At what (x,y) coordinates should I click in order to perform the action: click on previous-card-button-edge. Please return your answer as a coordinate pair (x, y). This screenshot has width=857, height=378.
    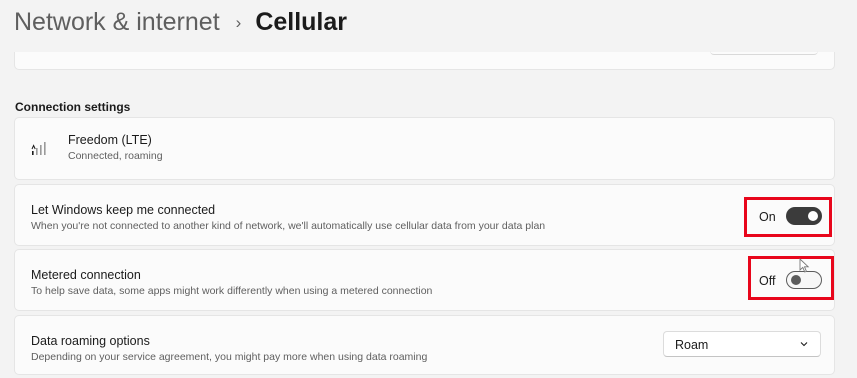
    Looking at the image, I should click on (764, 53).